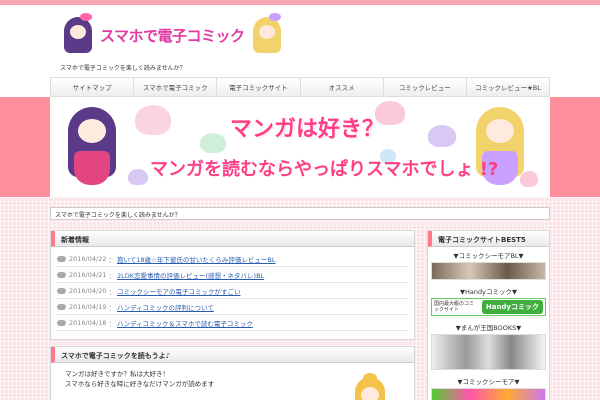 The height and width of the screenshot is (400, 600). I want to click on list-item: 2016/04/21 ： 2LDK恋愛事情の評価レビュー(感想・ネタバレ)BL, so click(232, 275).